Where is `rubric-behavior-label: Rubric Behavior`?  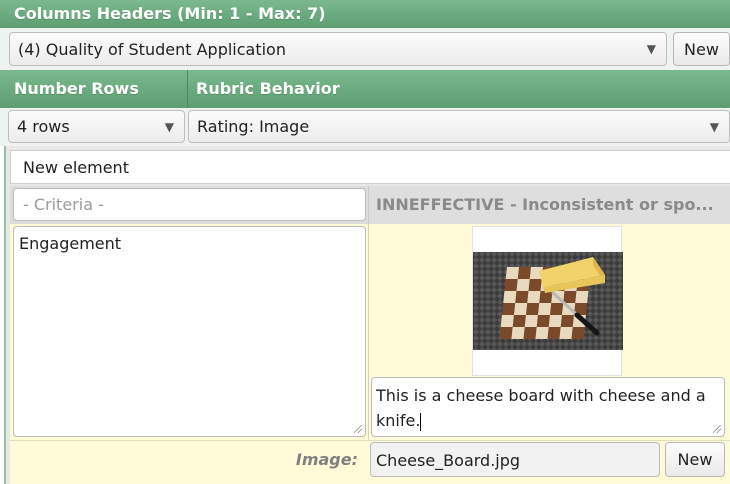
rubric-behavior-label: Rubric Behavior is located at coordinates (268, 88).